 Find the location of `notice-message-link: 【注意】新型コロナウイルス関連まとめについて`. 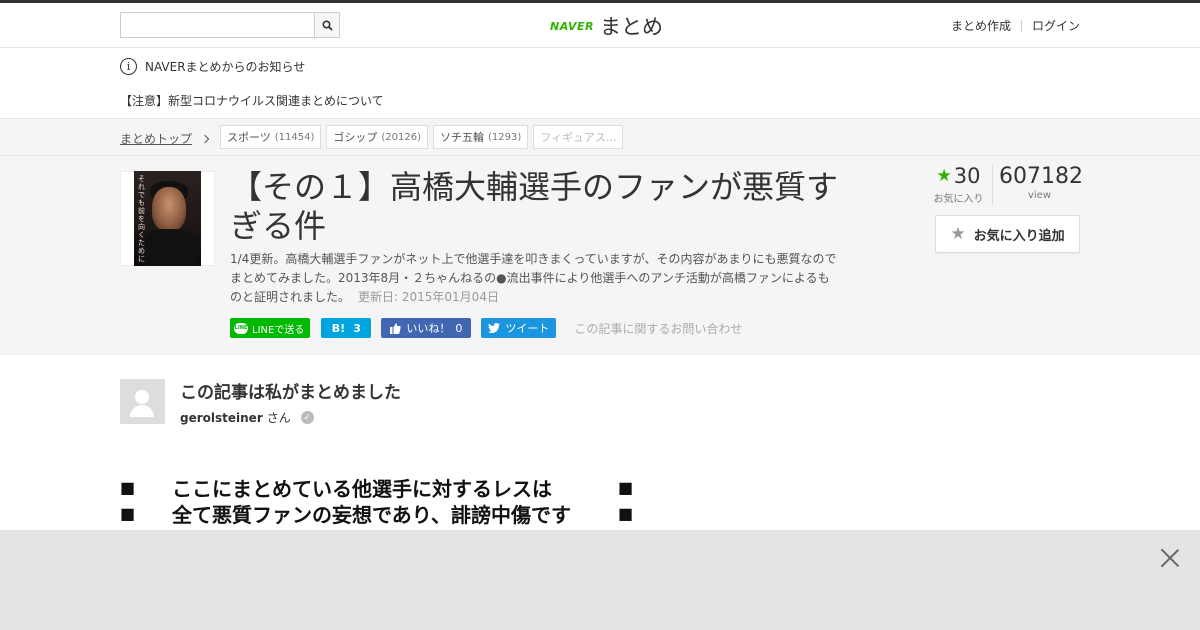

notice-message-link: 【注意】新型コロナウイルス関連まとめについて is located at coordinates (252, 100).